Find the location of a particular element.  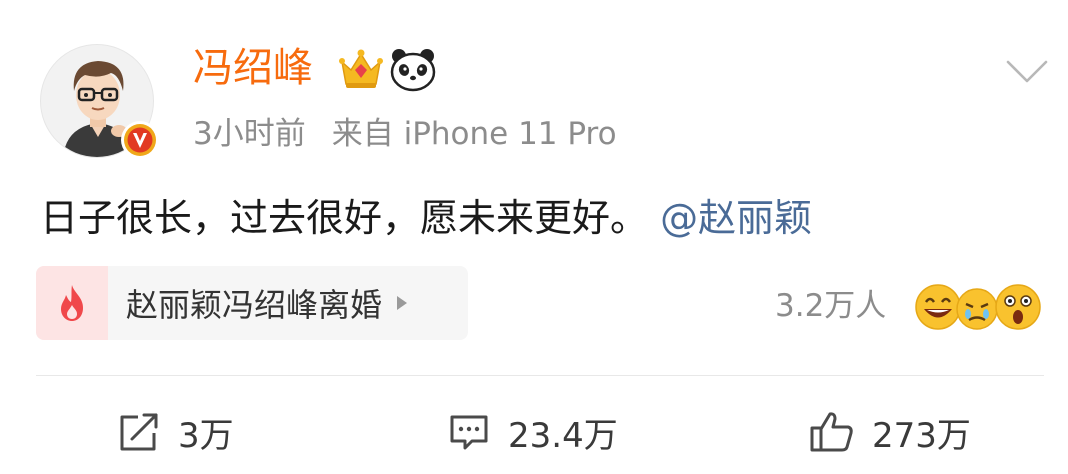

triangle-right-icon is located at coordinates (402, 303).